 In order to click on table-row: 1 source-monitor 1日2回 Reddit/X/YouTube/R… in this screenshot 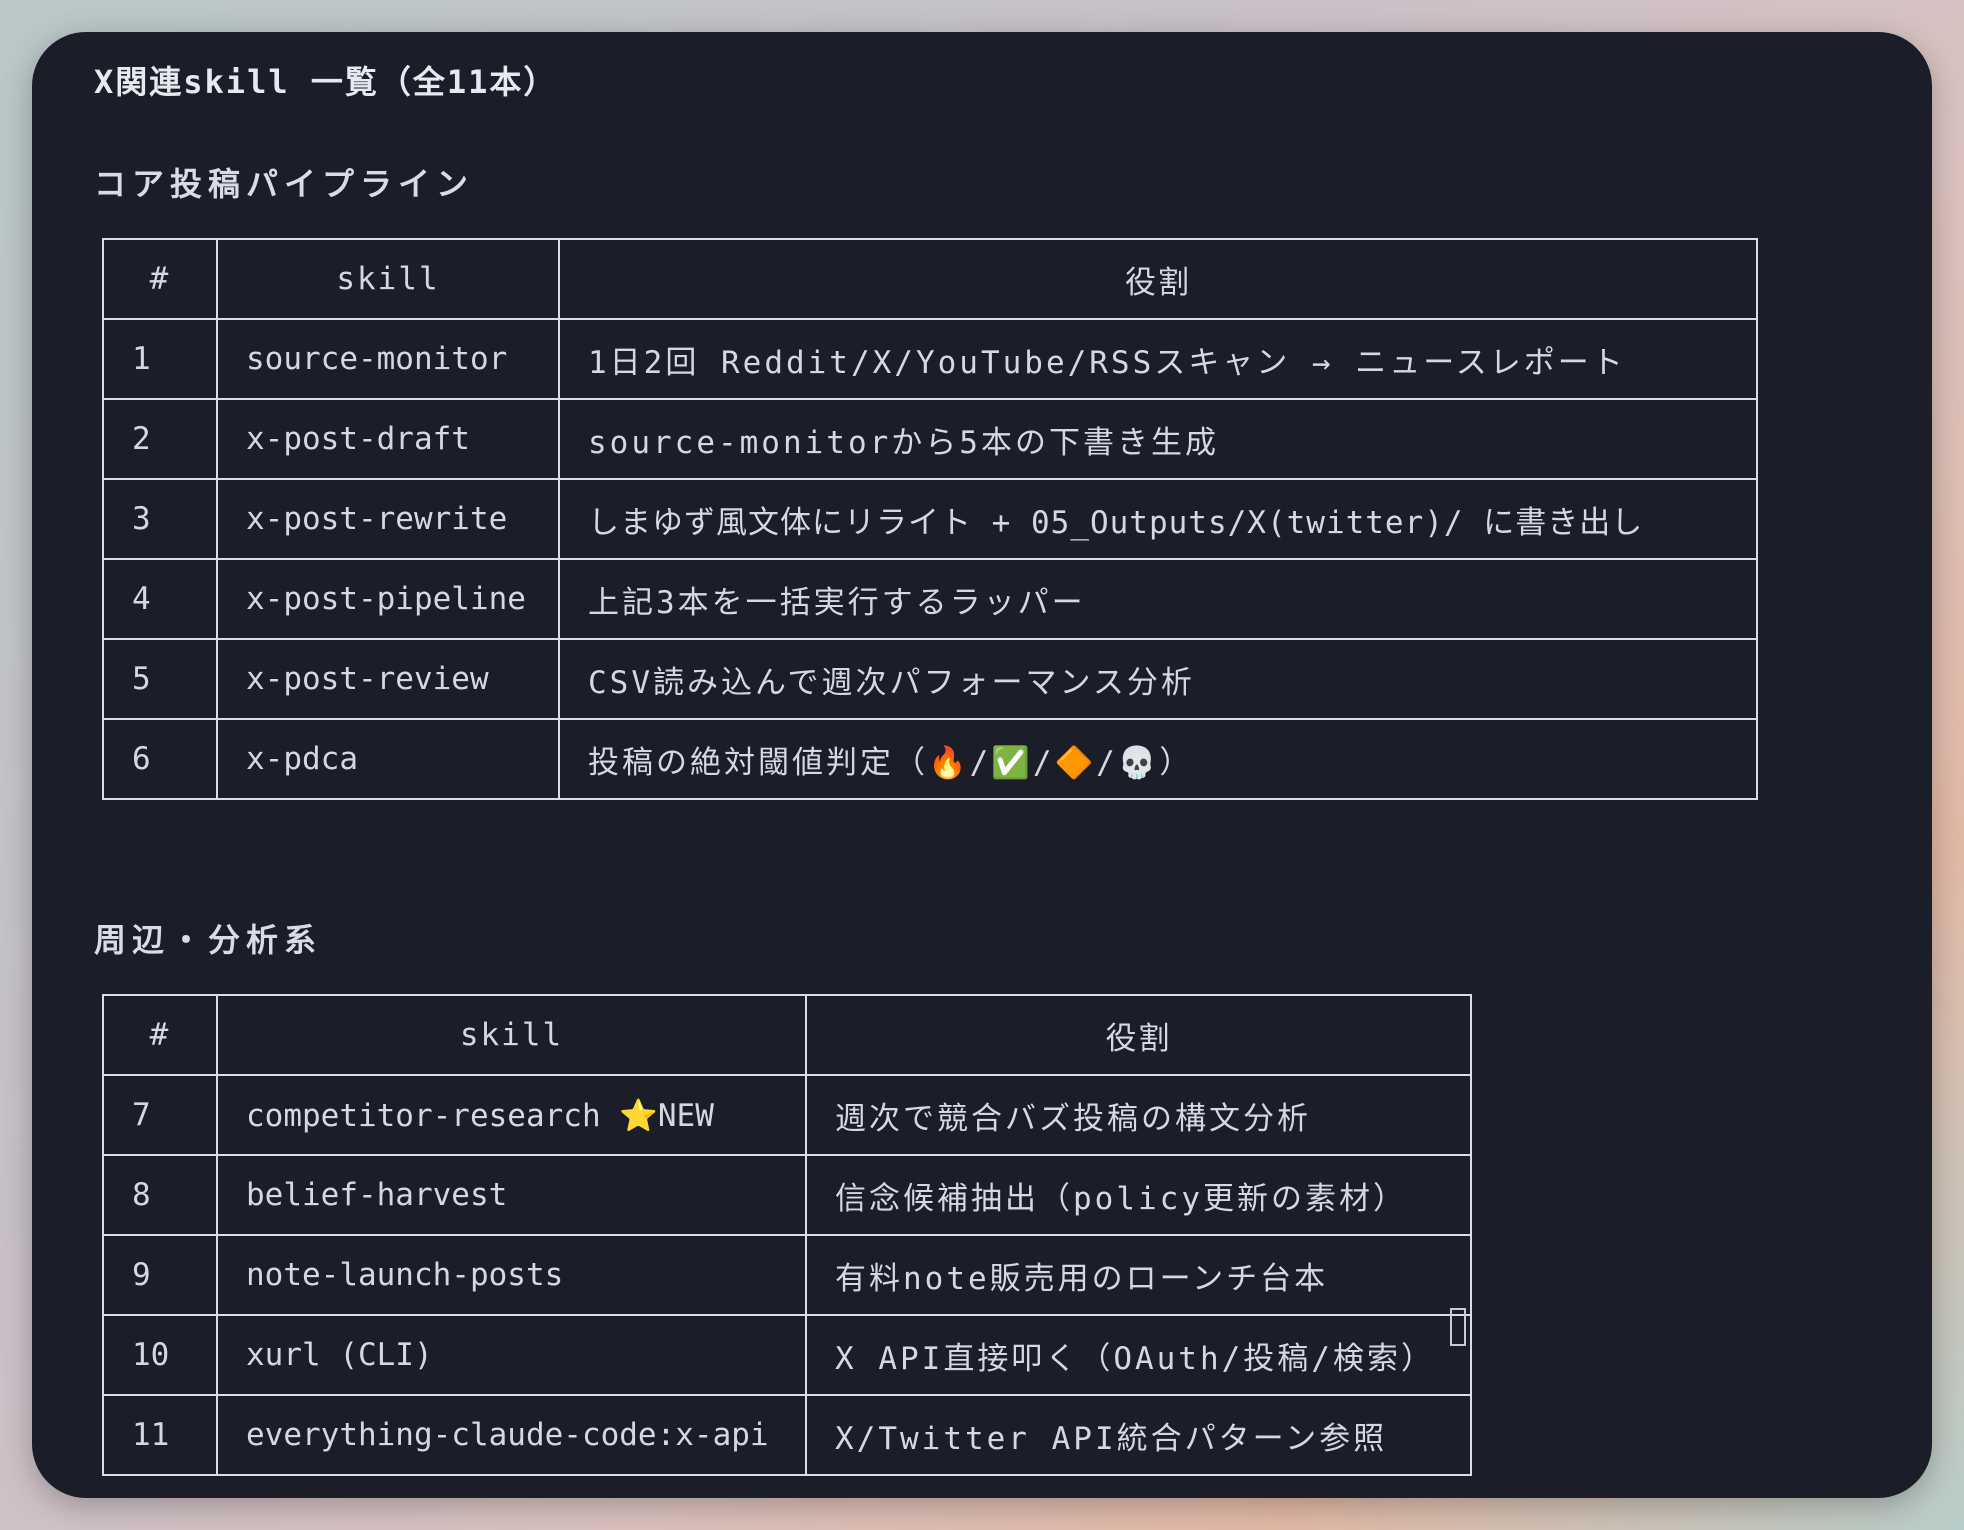, I will do `click(930, 359)`.